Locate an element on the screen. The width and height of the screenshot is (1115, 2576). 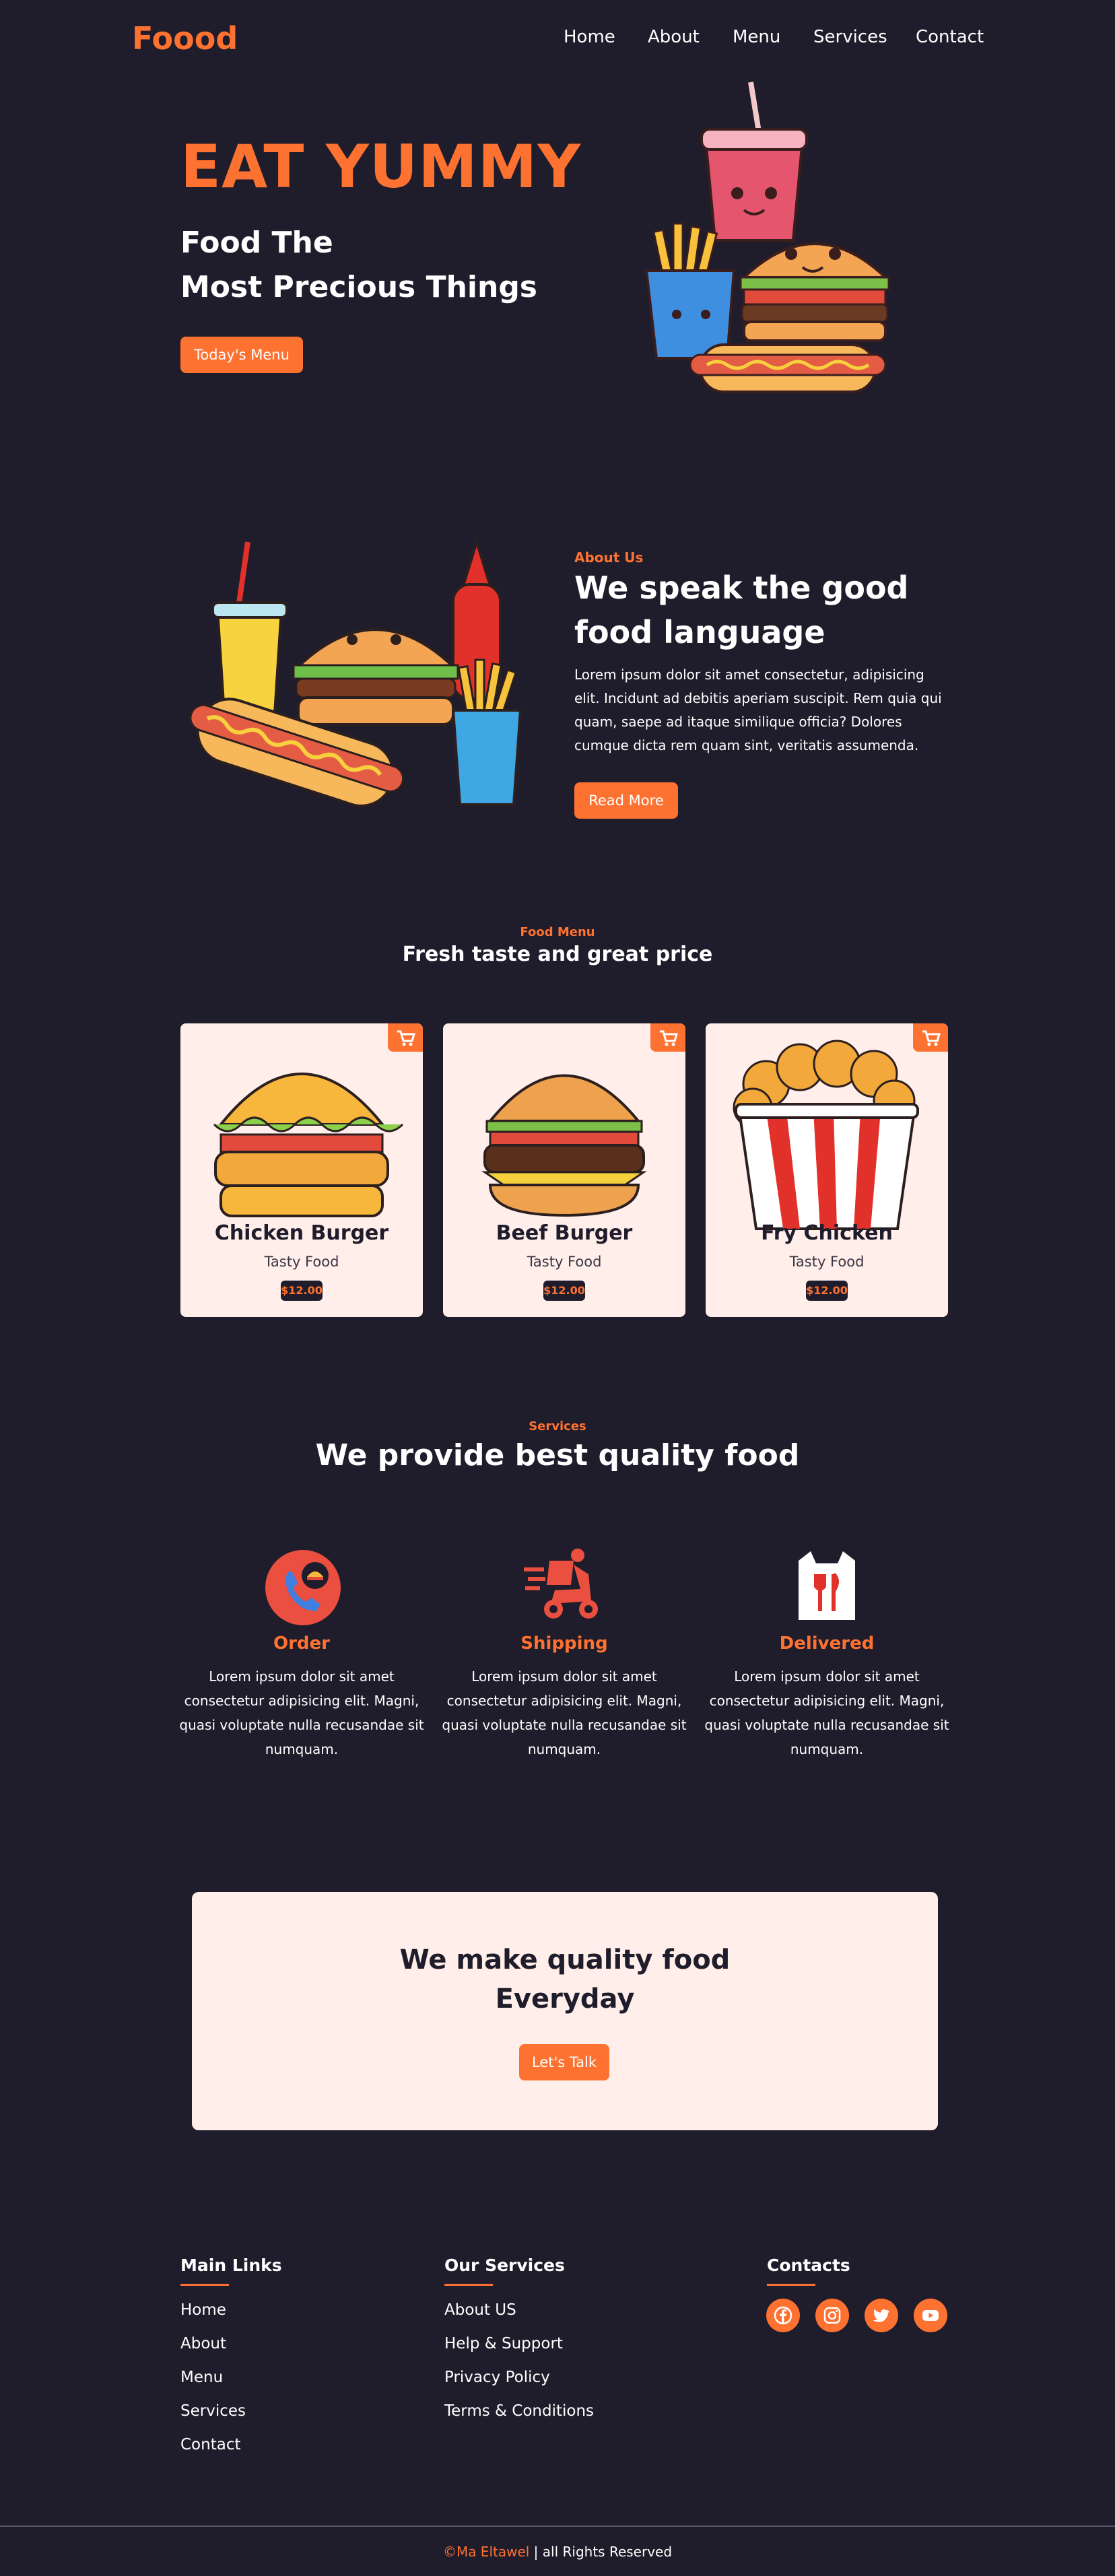
read-more-button: Read More is located at coordinates (626, 800).